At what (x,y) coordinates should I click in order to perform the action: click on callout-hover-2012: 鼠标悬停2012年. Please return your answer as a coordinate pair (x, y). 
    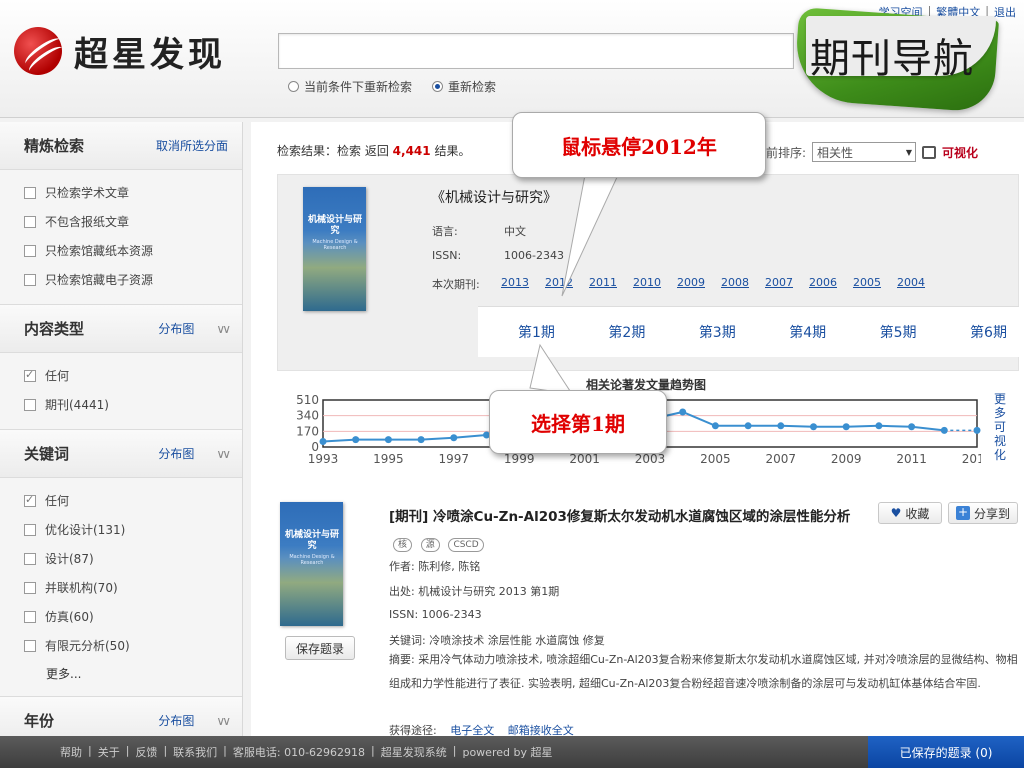
    Looking at the image, I should click on (639, 145).